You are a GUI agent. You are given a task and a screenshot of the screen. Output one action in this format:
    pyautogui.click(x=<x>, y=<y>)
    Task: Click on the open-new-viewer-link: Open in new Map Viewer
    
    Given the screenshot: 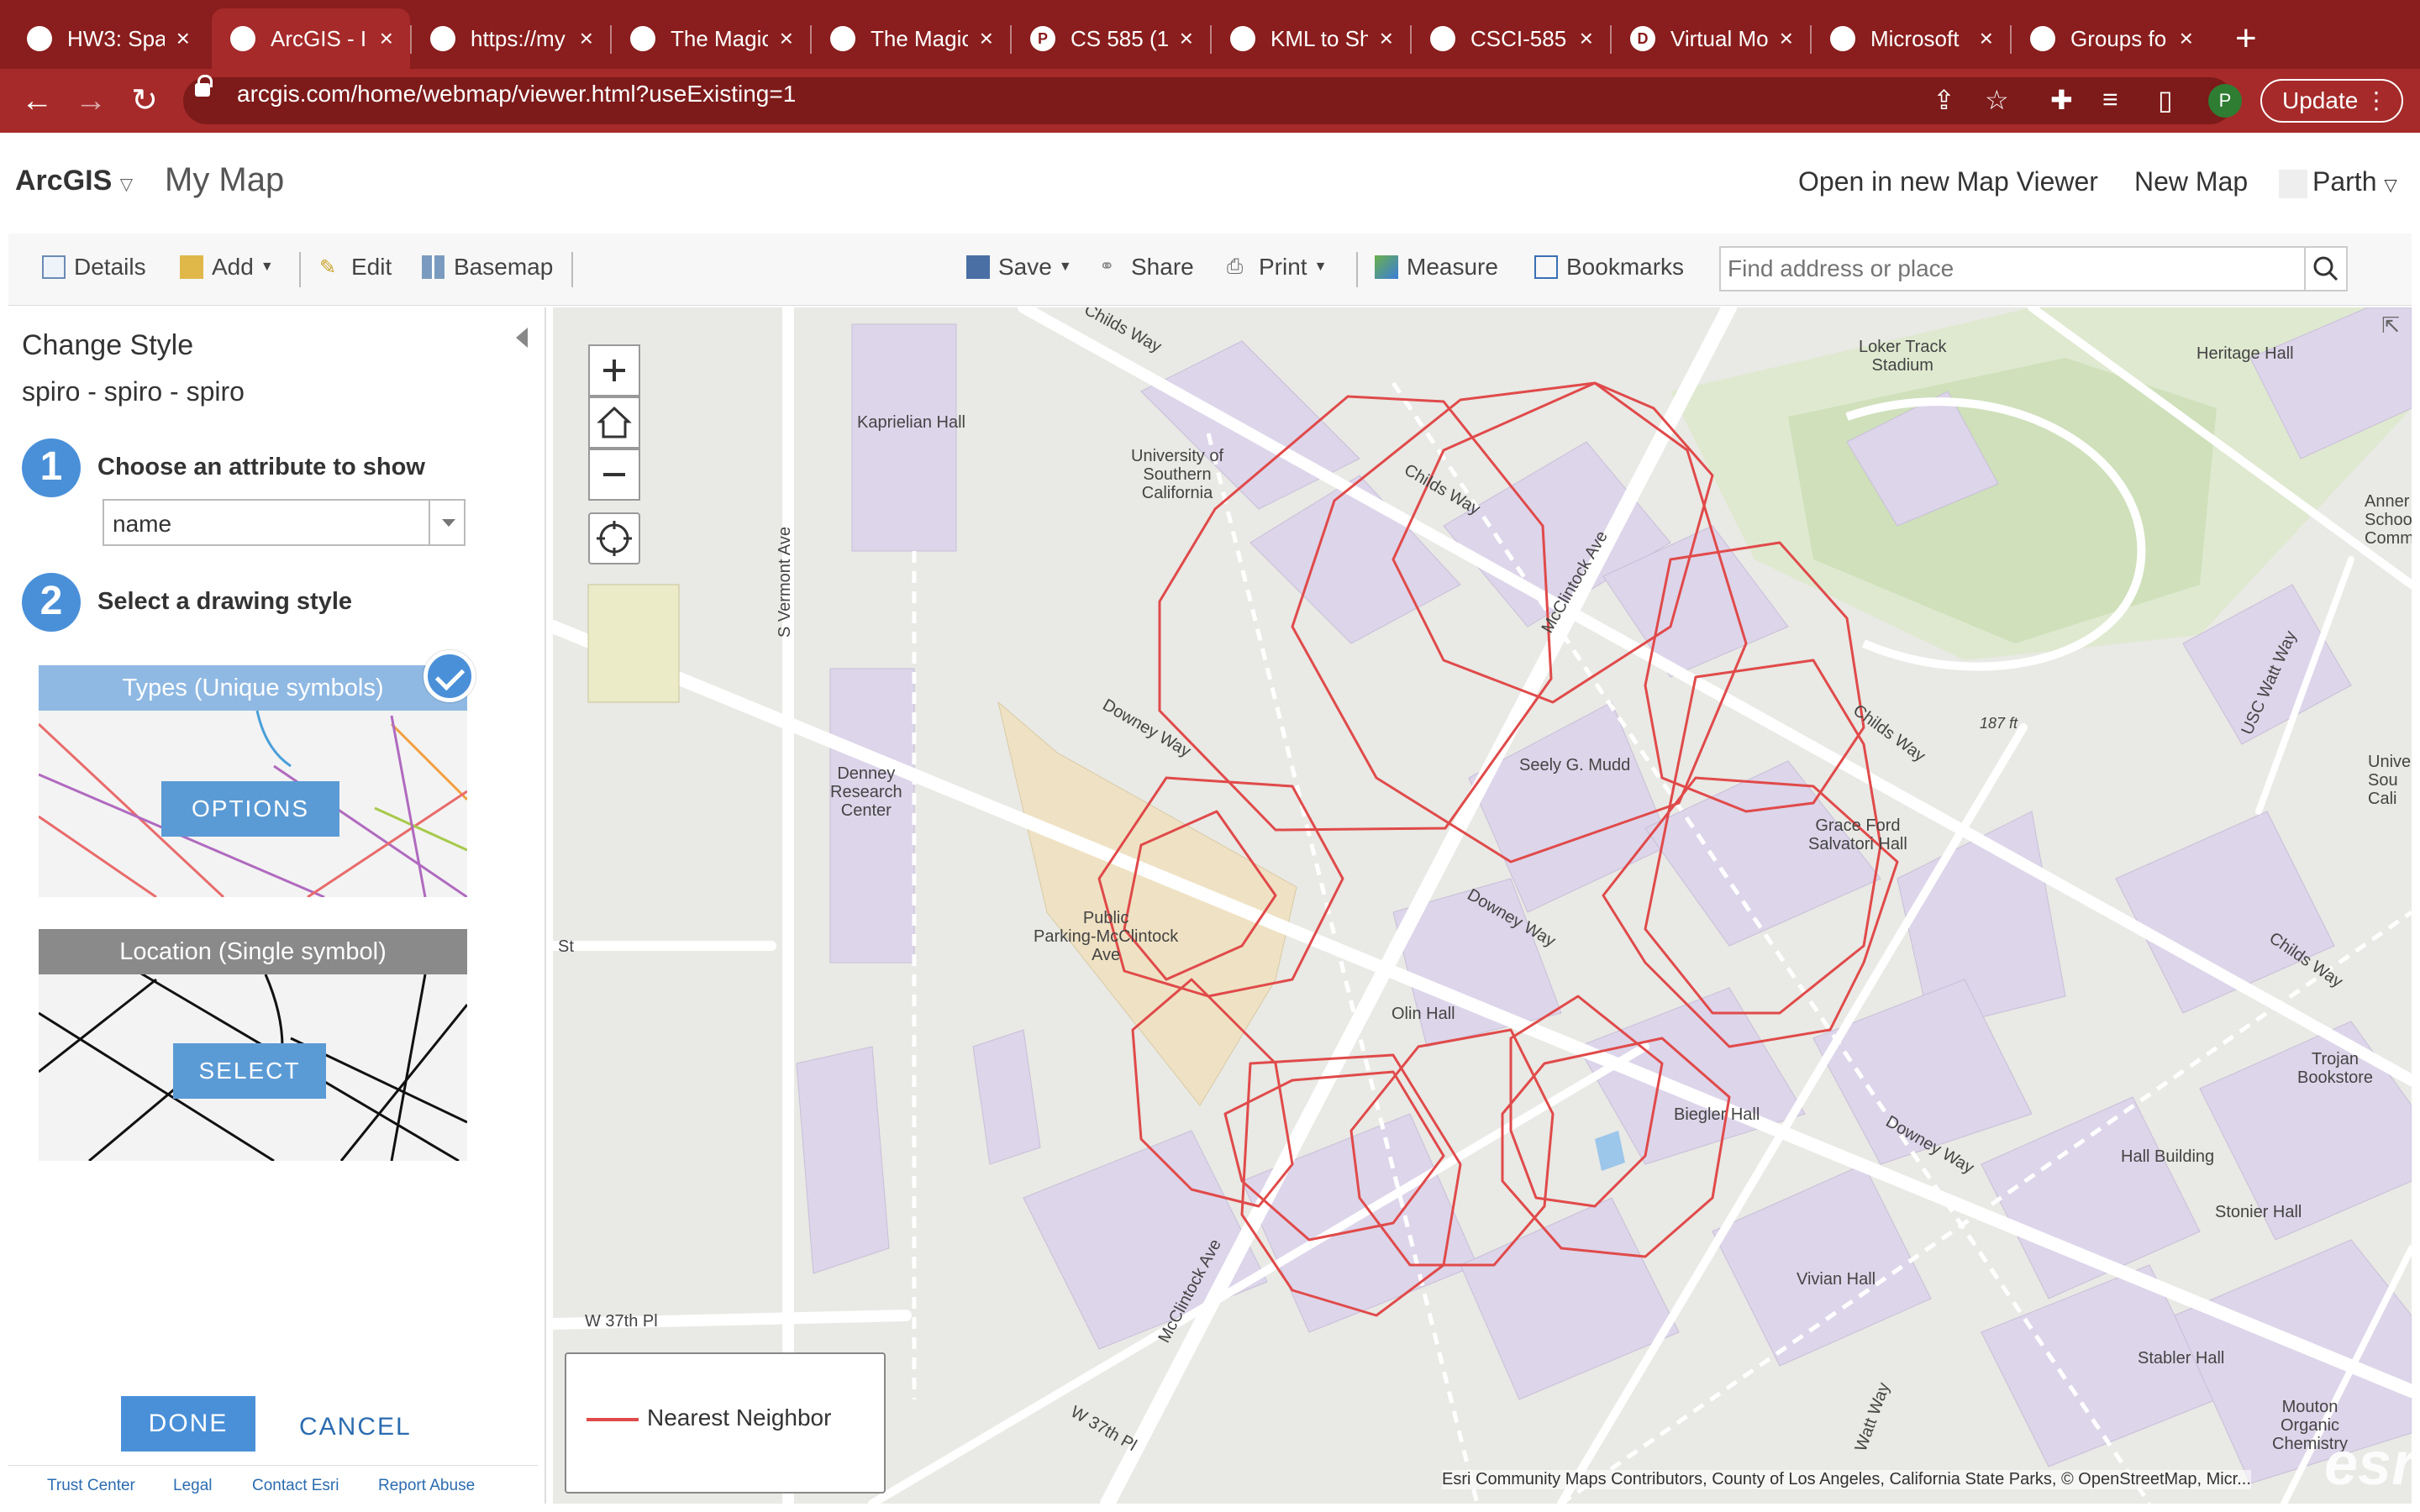 What is the action you would take?
    pyautogui.click(x=1948, y=181)
    